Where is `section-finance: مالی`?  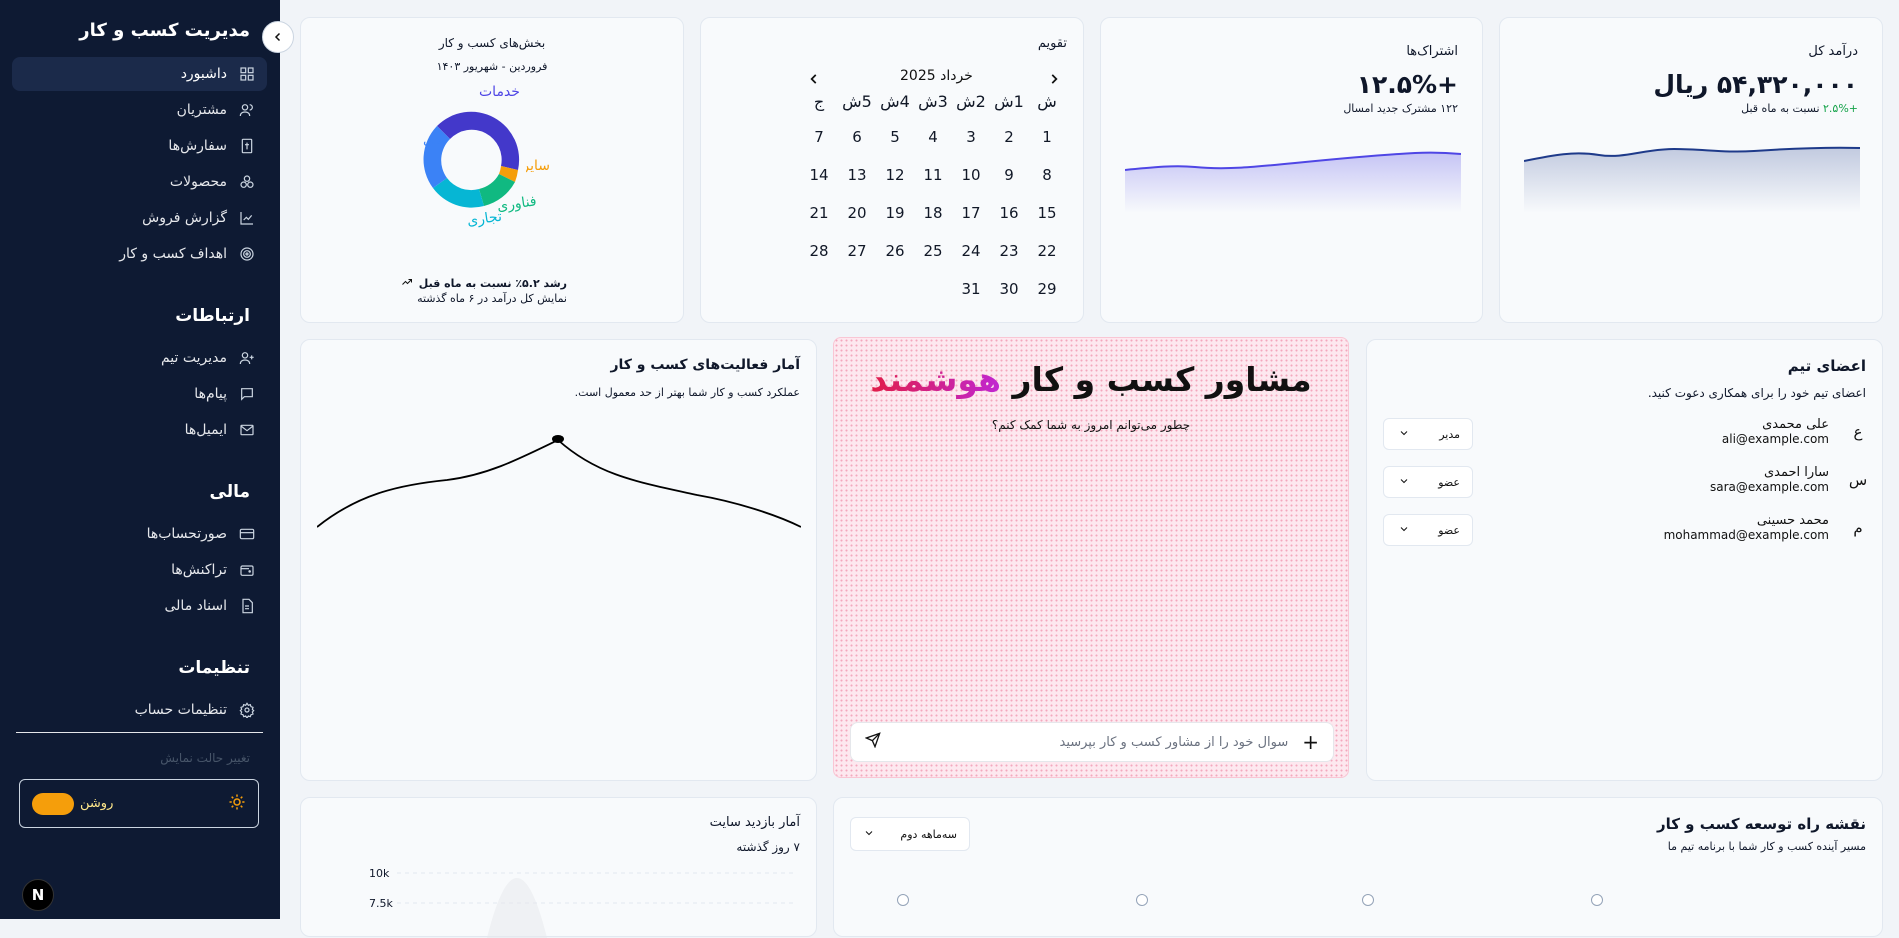
section-finance: مالی is located at coordinates (230, 492).